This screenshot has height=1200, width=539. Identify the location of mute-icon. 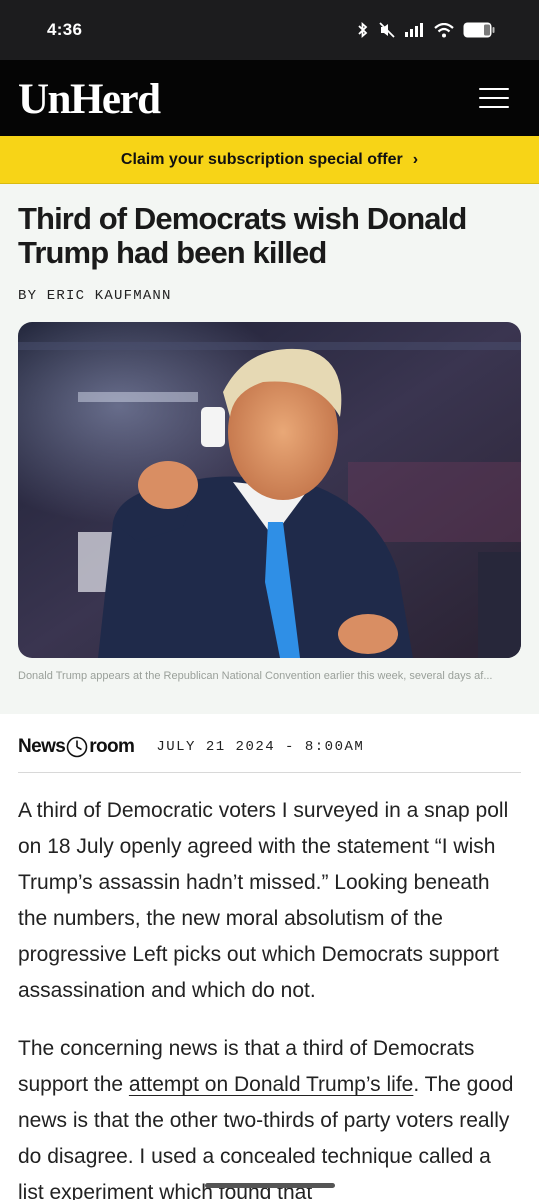
(387, 30).